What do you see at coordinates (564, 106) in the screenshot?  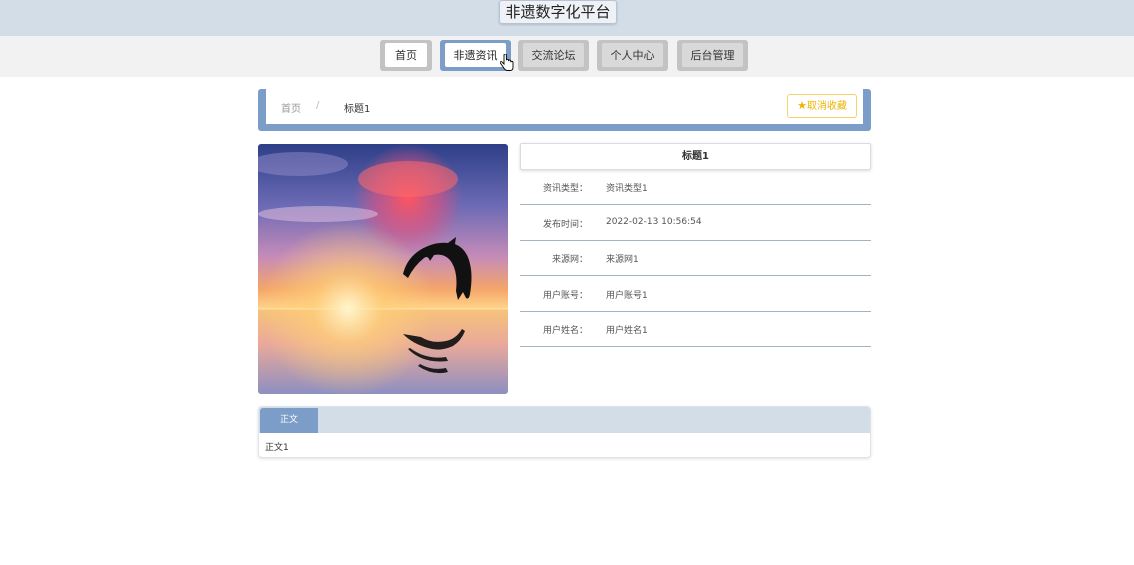 I see `breadcrumb: 首页 / 标题1 ★取消收藏` at bounding box center [564, 106].